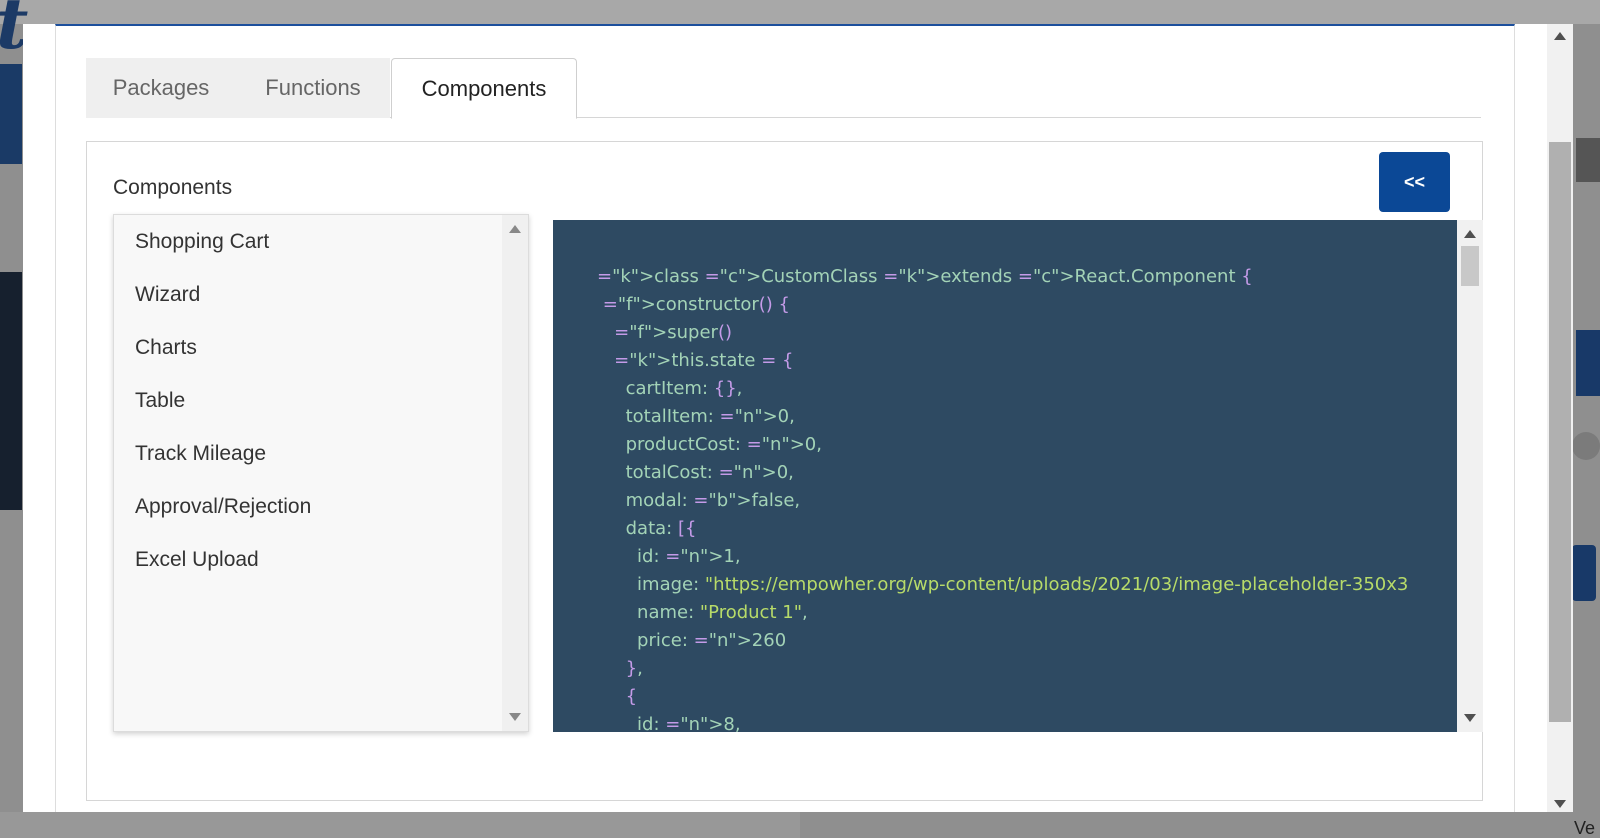 This screenshot has width=1600, height=838. Describe the element at coordinates (309, 294) in the screenshot. I see `list-item: Wizard` at that location.